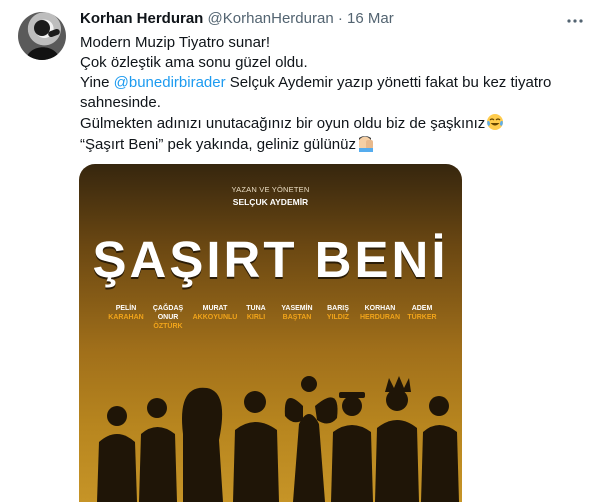 This screenshot has height=502, width=597. I want to click on tweet-line: Çok özleştik ama sonu güzel oldu., so click(194, 62).